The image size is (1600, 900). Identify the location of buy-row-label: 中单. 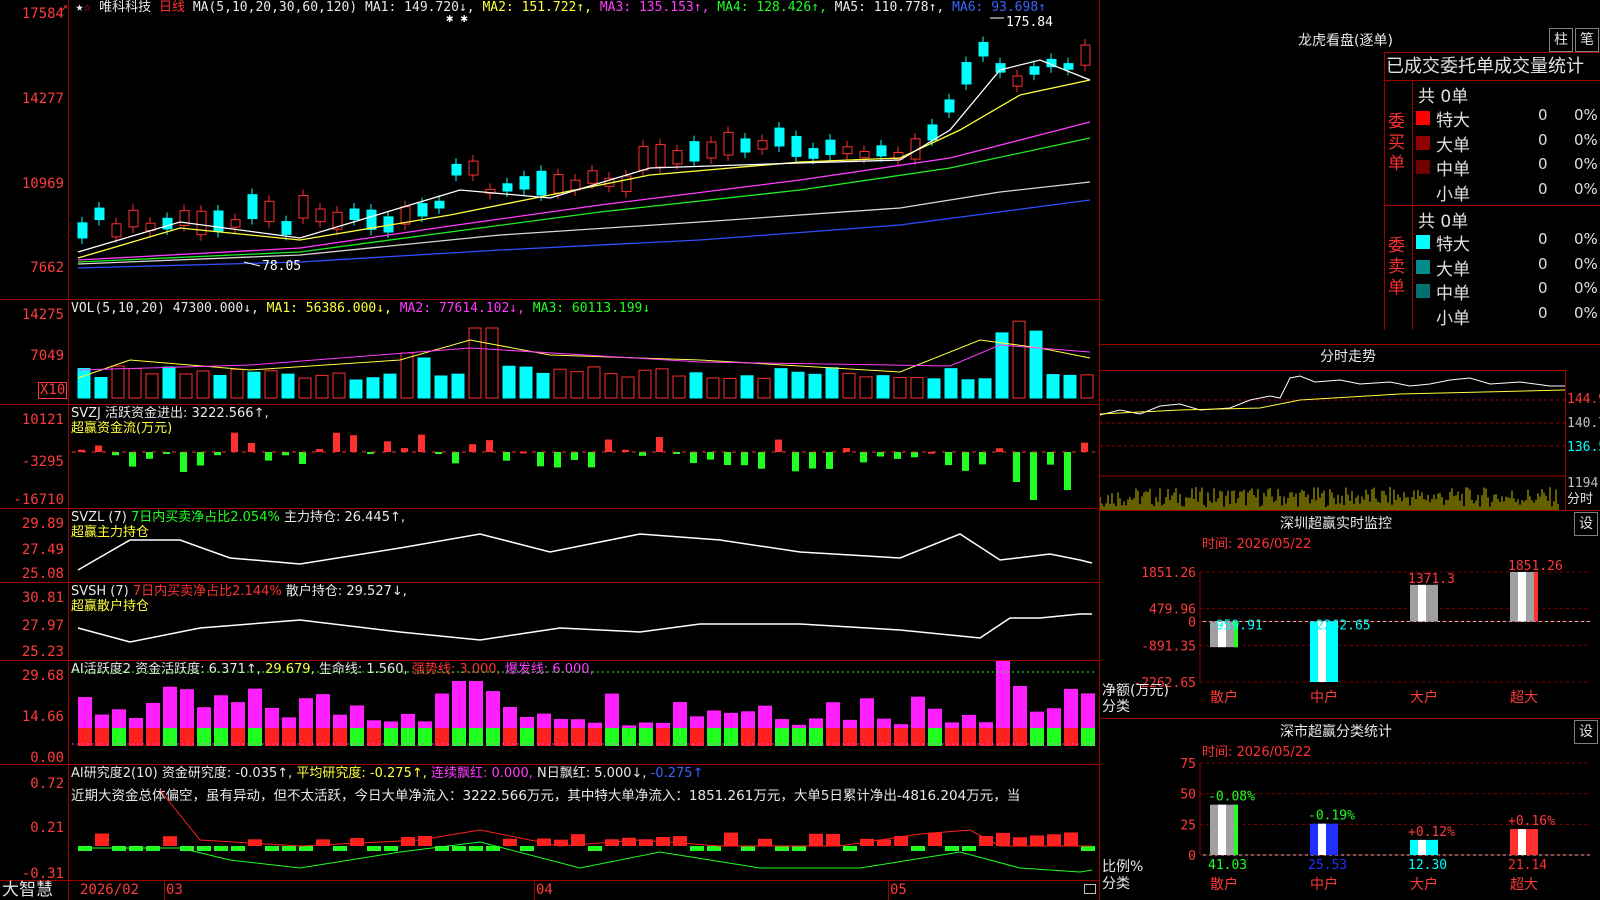
(1453, 170).